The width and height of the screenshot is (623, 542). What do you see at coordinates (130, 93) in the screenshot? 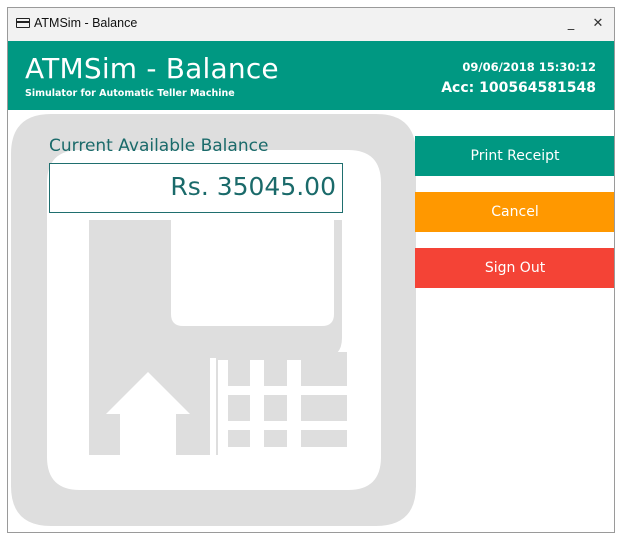
I see `page-subtitle: Simulator for Automatic Teller Machine` at bounding box center [130, 93].